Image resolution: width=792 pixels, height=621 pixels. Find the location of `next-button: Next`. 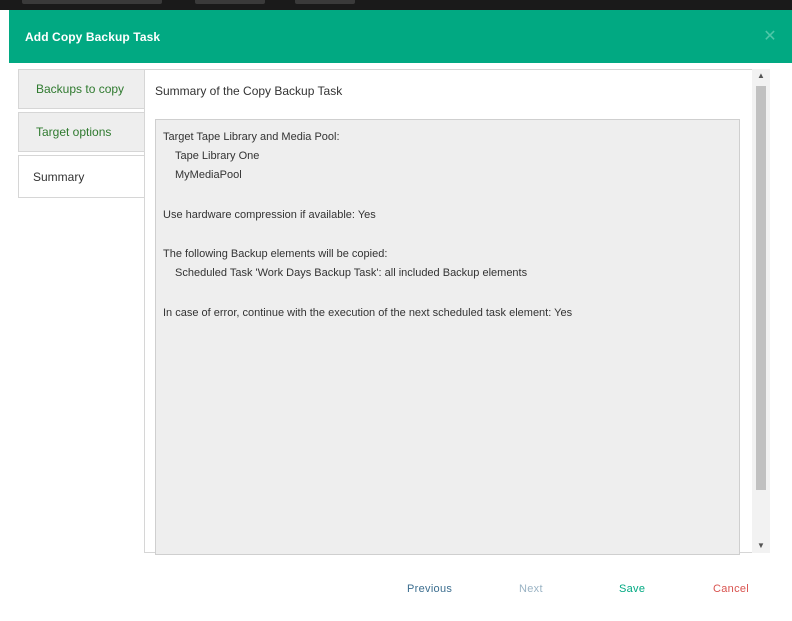

next-button: Next is located at coordinates (531, 589).